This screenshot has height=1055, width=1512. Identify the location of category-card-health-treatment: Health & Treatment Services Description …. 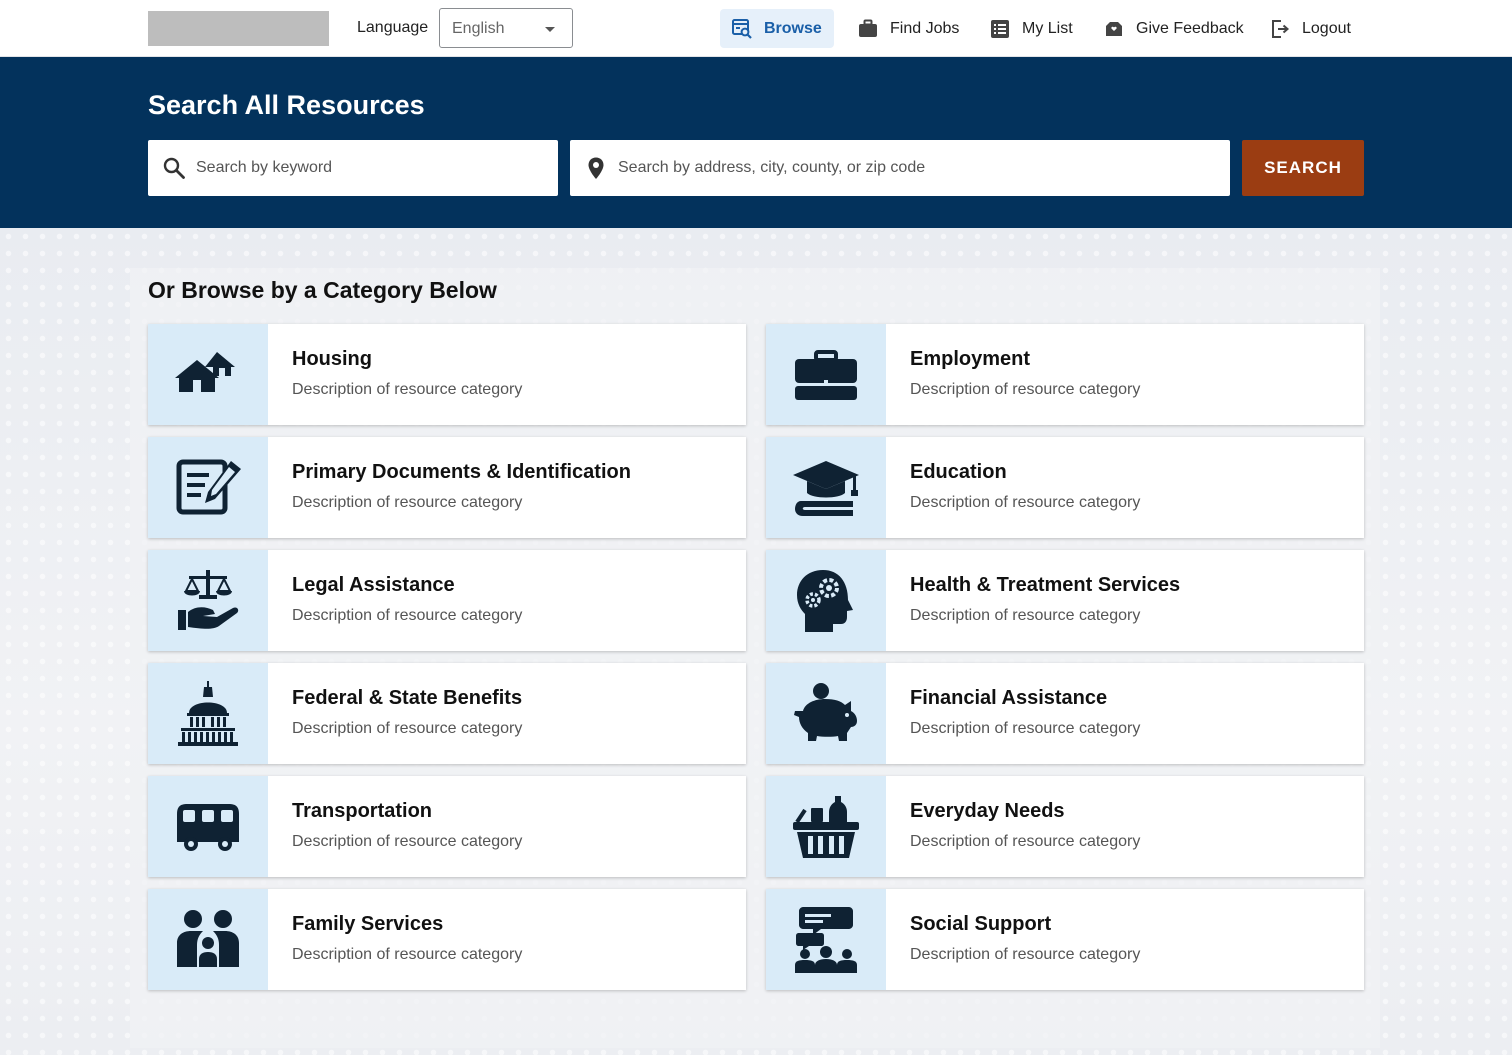
(1065, 600).